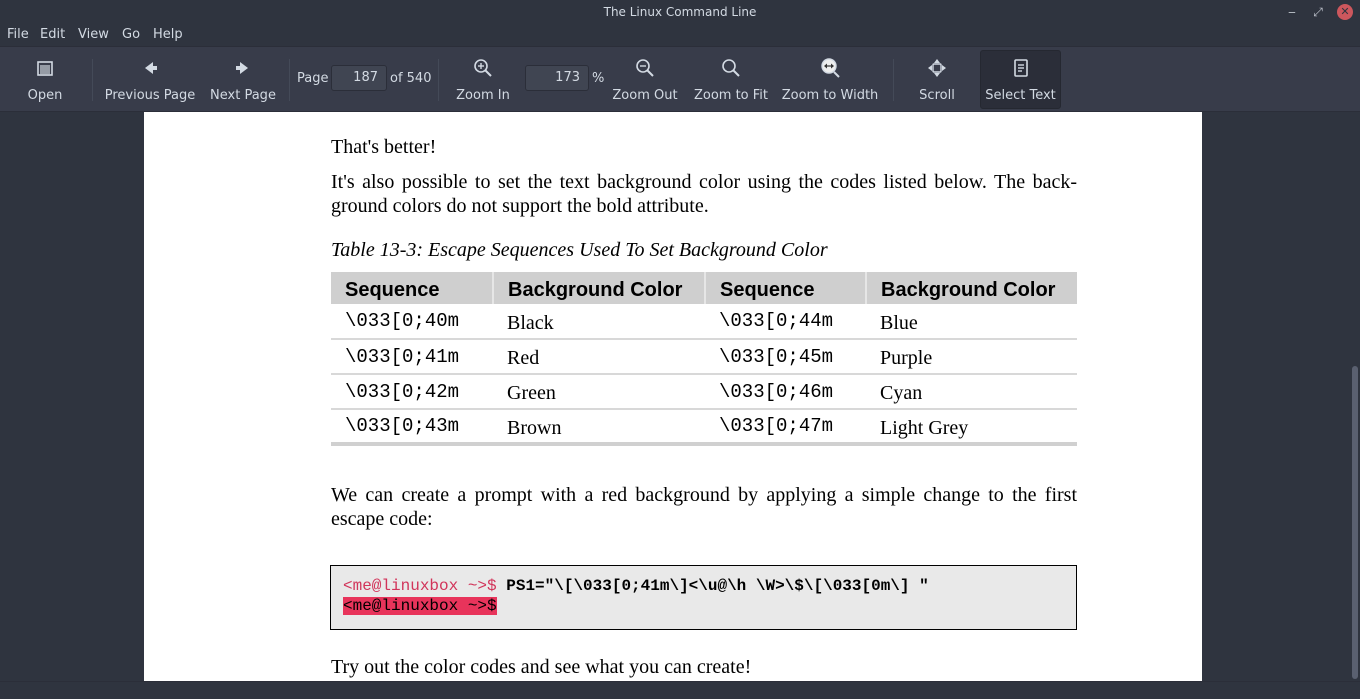 The width and height of the screenshot is (1360, 699). Describe the element at coordinates (412, 322) in the screenshot. I see `table-cell: \033[0;40m` at that location.